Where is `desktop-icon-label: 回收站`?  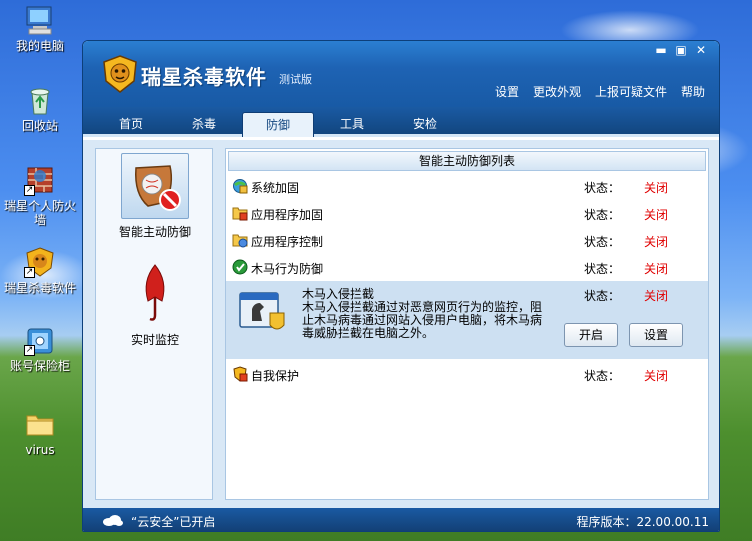
desktop-icon-label: 回收站 is located at coordinates (39, 126).